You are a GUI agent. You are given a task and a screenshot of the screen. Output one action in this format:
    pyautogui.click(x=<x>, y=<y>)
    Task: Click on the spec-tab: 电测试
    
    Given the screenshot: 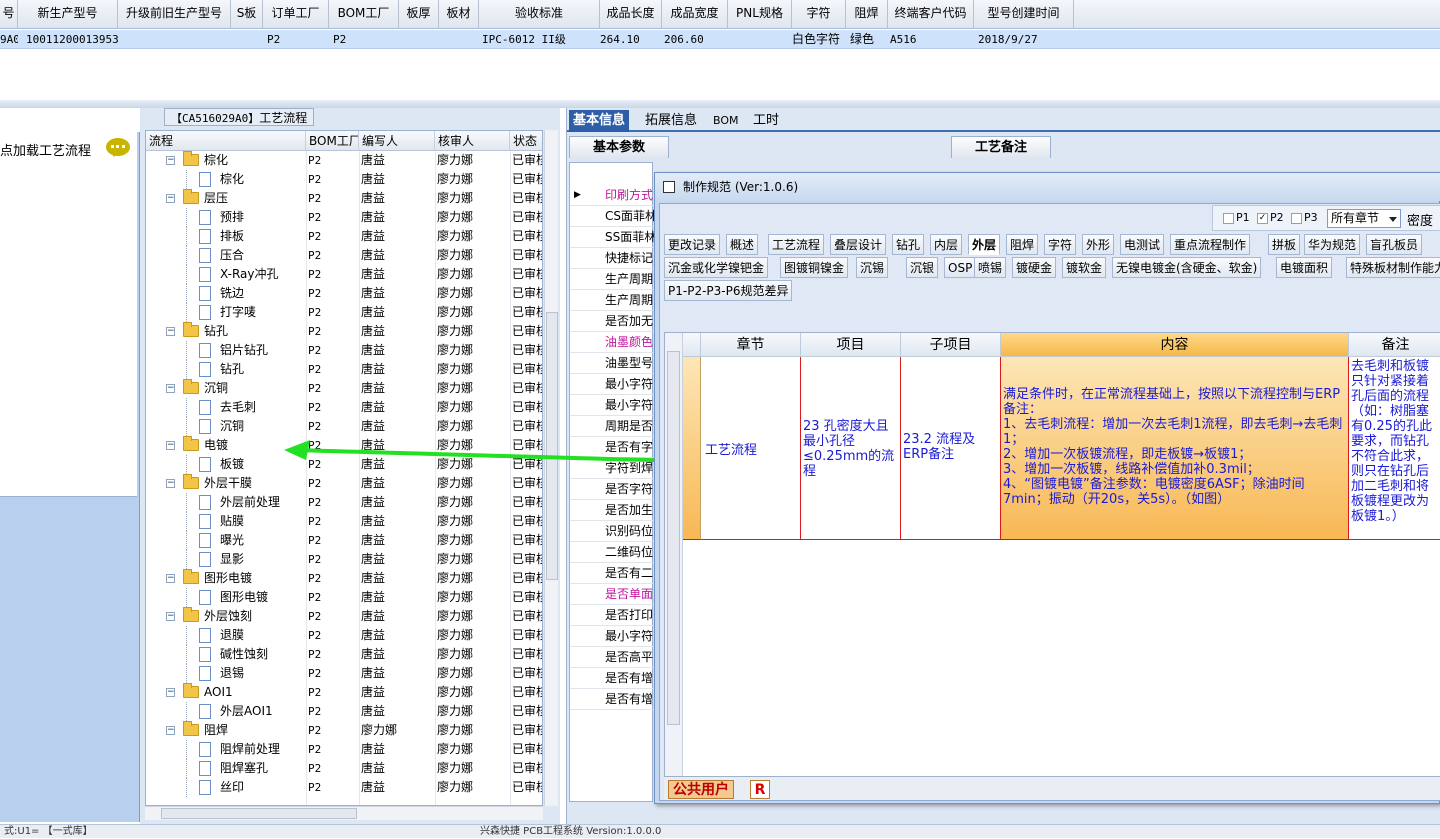 What is the action you would take?
    pyautogui.click(x=1142, y=244)
    